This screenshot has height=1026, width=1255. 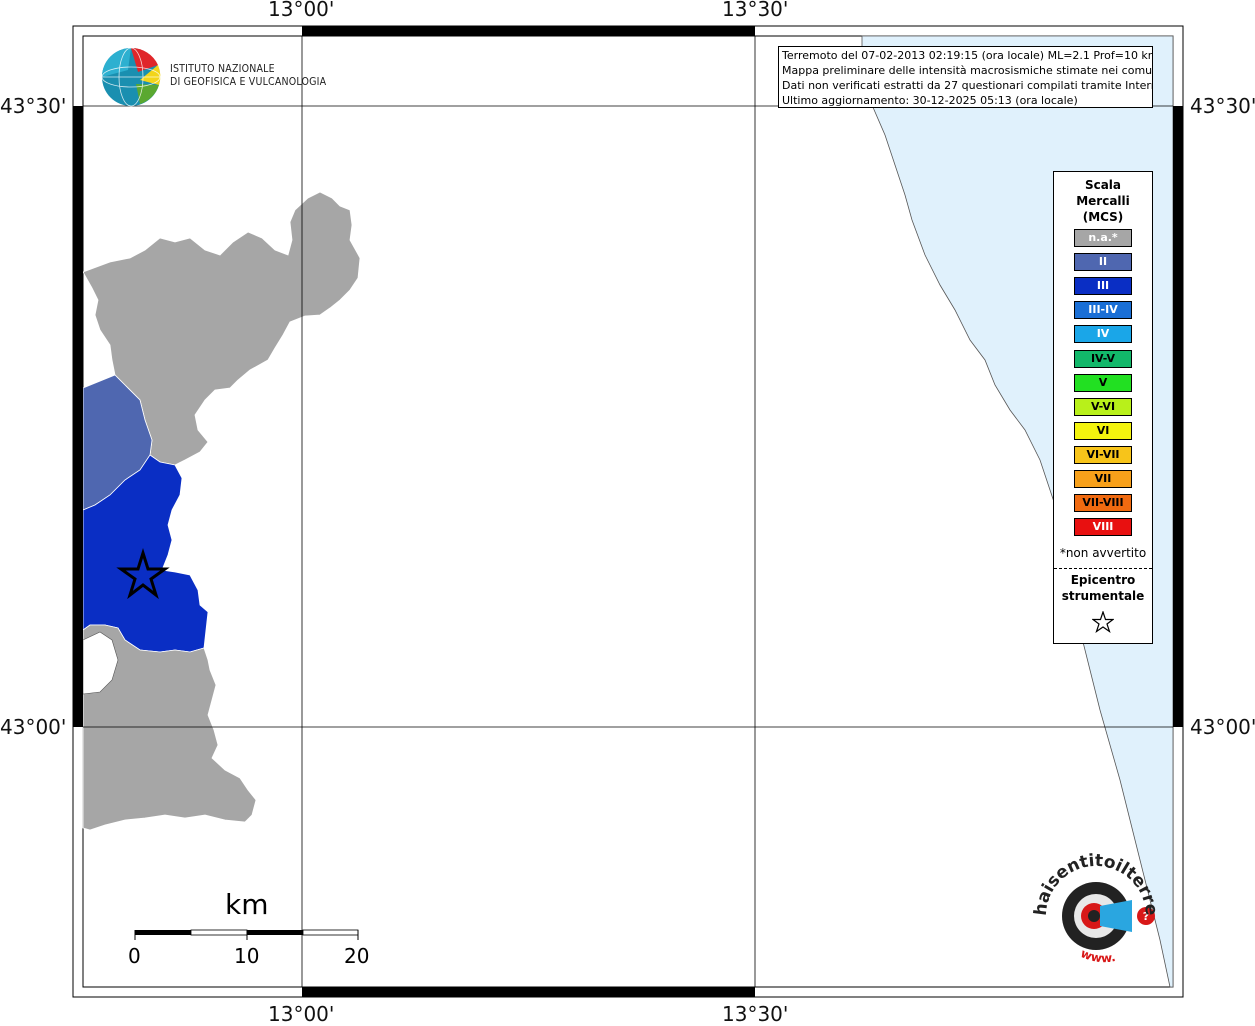 I want to click on legend-swatch-6: V, so click(x=1103, y=382).